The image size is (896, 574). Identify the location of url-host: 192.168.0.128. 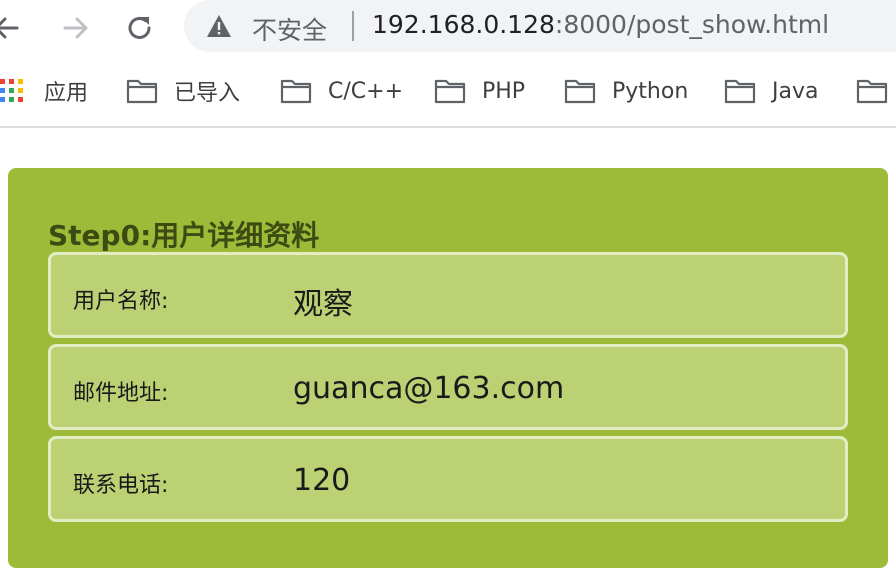
(463, 24).